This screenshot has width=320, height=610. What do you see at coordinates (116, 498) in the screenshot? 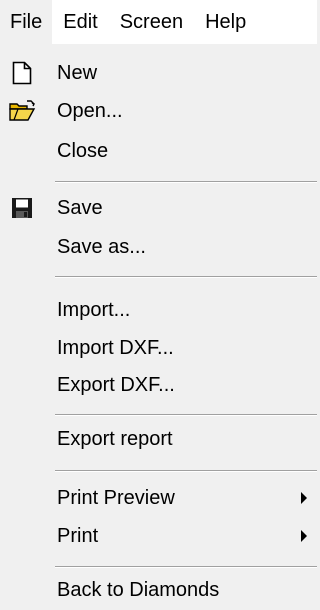
I see `menu-item-print-preview-label: Print Preview` at bounding box center [116, 498].